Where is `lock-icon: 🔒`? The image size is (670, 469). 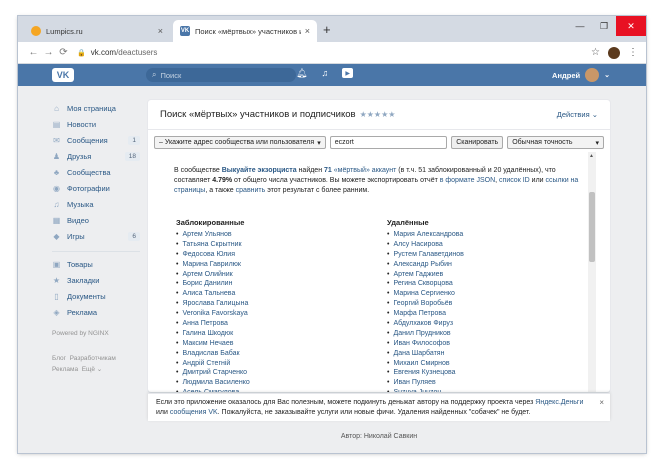
lock-icon: 🔒 is located at coordinates (81, 53).